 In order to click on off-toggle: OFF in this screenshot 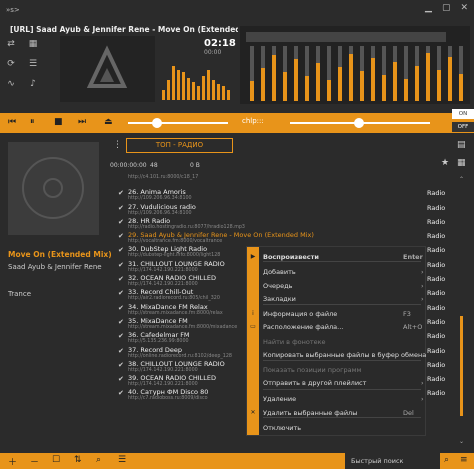, I will do `click(463, 127)`.